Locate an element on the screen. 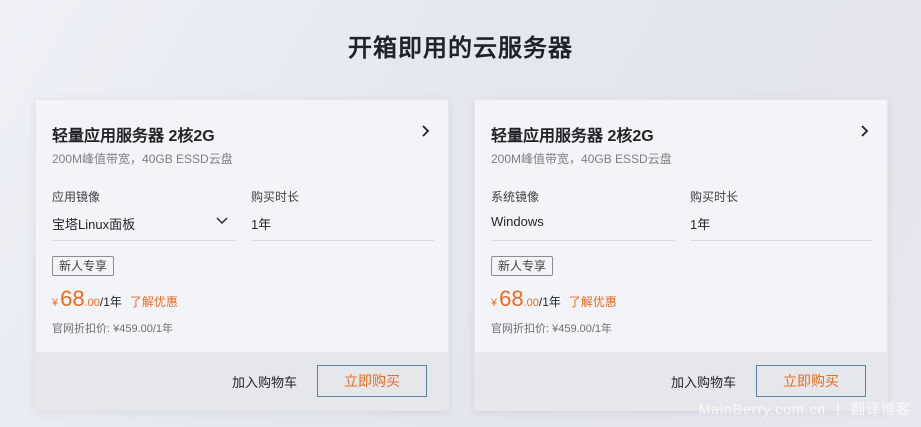 This screenshot has width=921, height=427. image-label: 应用镜像 is located at coordinates (76, 197).